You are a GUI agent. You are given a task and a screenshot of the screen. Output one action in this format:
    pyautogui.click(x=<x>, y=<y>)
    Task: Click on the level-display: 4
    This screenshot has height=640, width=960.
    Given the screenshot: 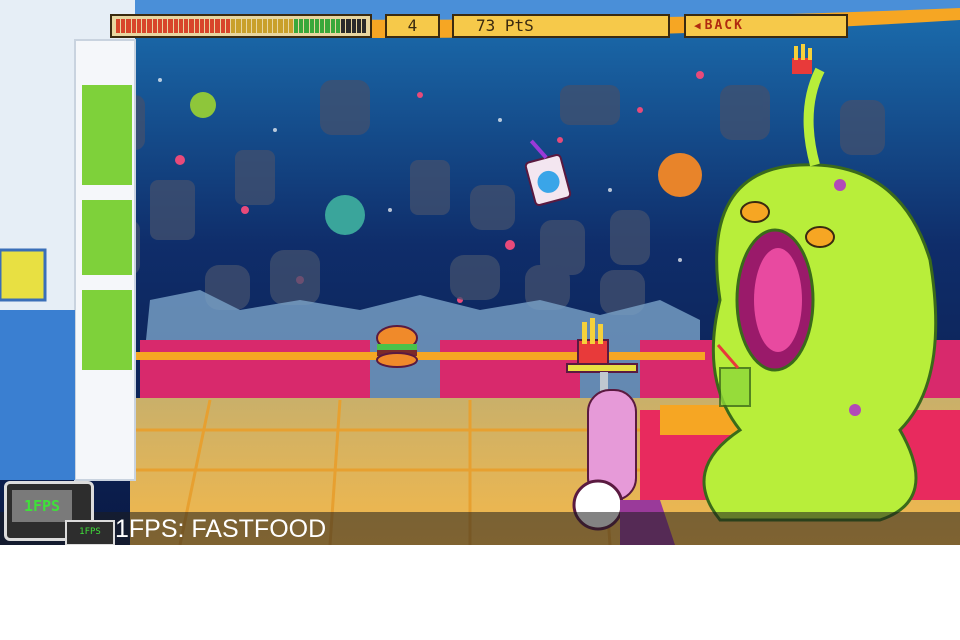 What is the action you would take?
    pyautogui.click(x=412, y=26)
    